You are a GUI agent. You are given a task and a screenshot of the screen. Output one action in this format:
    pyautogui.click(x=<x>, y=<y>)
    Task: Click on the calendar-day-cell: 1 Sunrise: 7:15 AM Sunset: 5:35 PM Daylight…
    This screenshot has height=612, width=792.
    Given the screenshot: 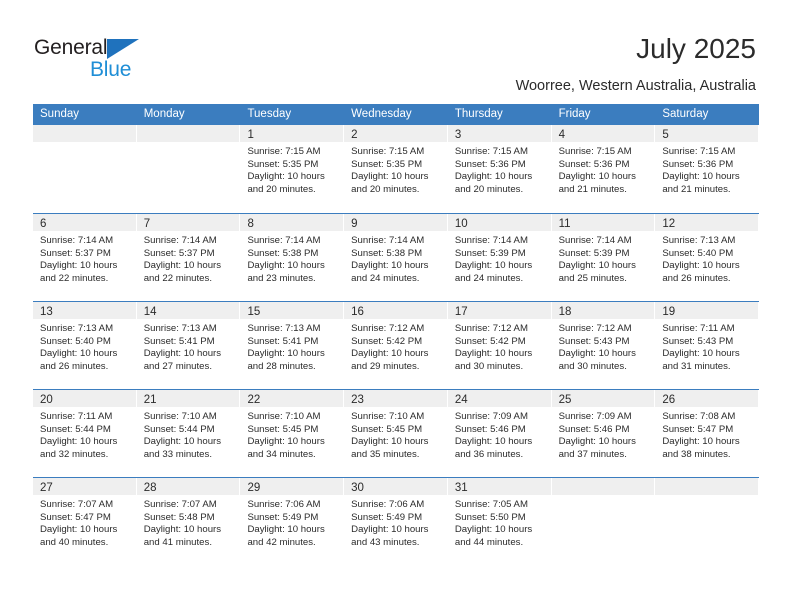 What is the action you would take?
    pyautogui.click(x=292, y=169)
    